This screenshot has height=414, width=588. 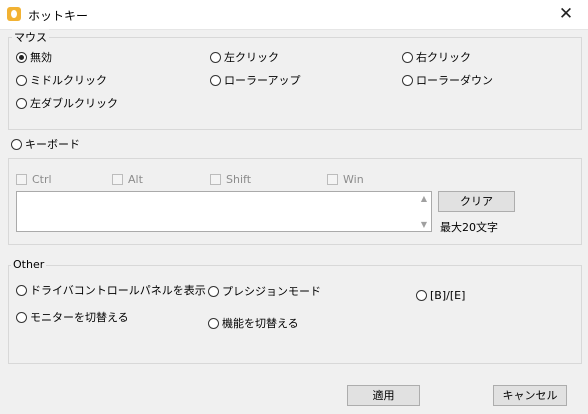 I want to click on radio-roller-down: ローラーダウン, so click(x=447, y=80).